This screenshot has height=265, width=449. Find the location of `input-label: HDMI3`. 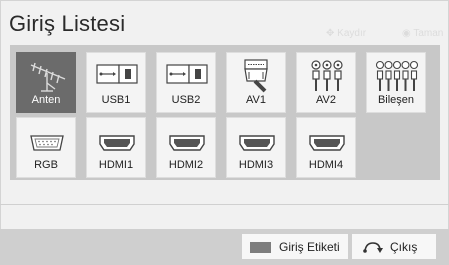

input-label: HDMI3 is located at coordinates (256, 165).